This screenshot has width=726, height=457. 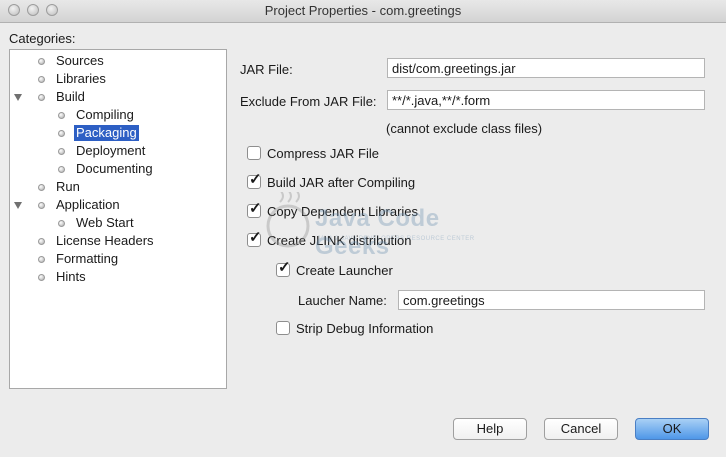 What do you see at coordinates (672, 429) in the screenshot?
I see `ok-button: OK` at bounding box center [672, 429].